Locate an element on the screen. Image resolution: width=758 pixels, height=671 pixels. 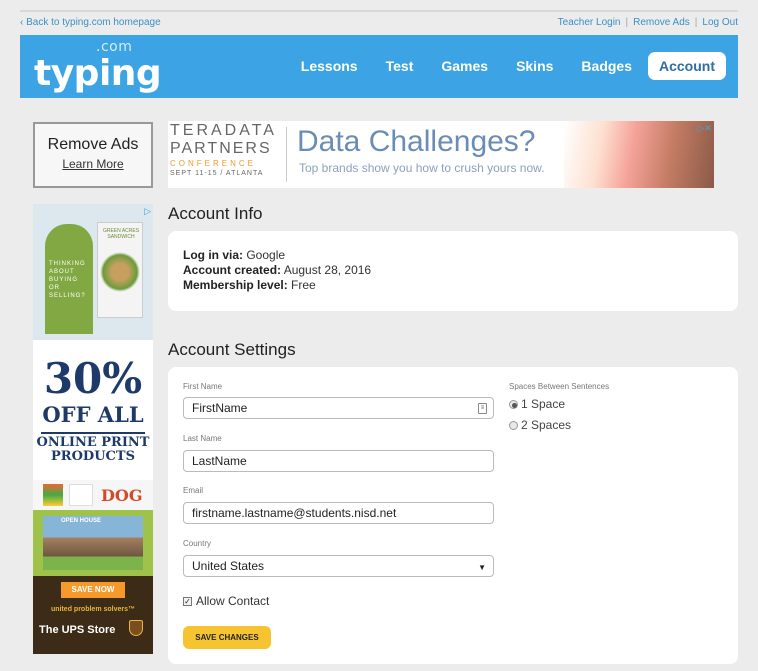
allow-contact-label: Allow Contact is located at coordinates (233, 601).